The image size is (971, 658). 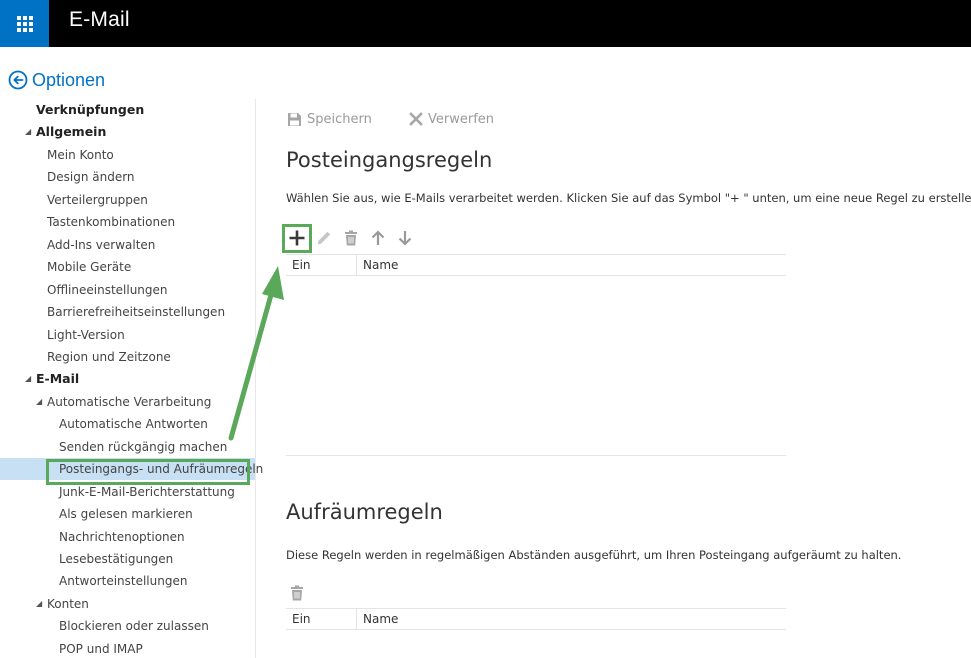 I want to click on nav-item-barrierefreiheitseinstellungen: Barrierefreiheitseinstellungen, so click(x=127, y=312).